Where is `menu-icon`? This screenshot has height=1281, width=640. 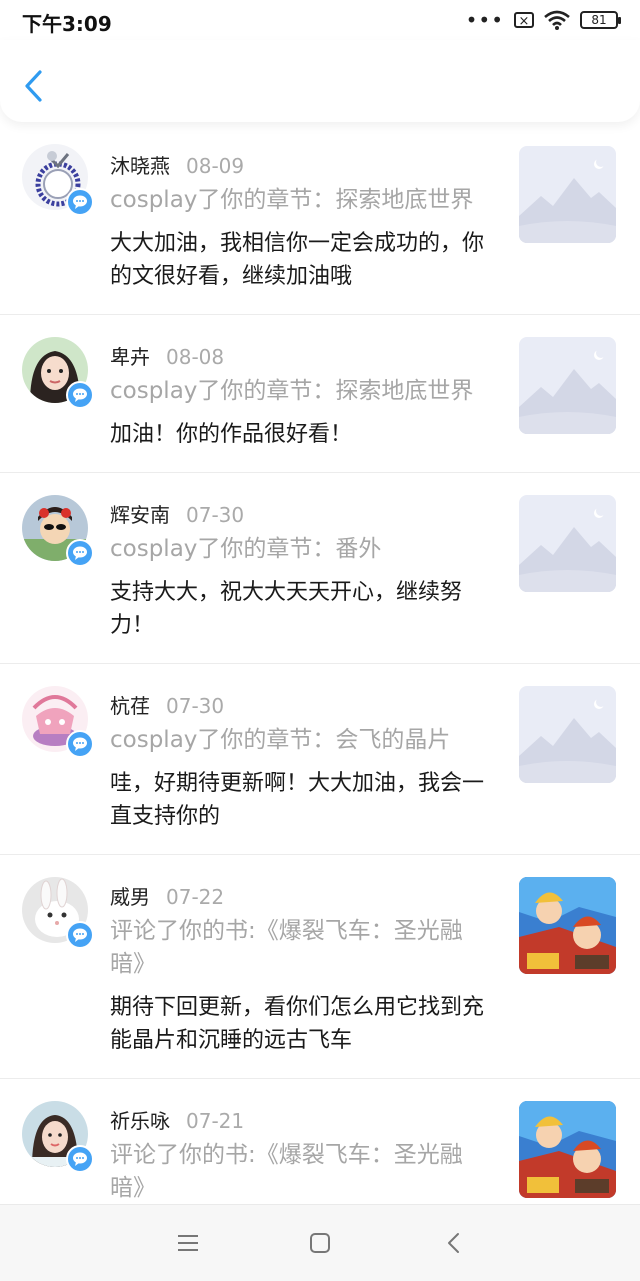 menu-icon is located at coordinates (188, 1243).